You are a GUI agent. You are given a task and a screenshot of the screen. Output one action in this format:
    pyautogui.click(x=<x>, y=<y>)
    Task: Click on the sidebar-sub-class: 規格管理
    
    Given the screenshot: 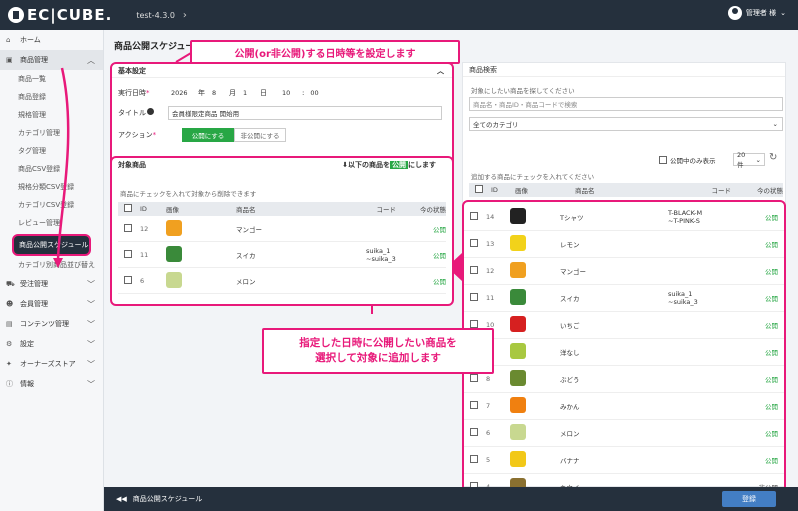 What is the action you would take?
    pyautogui.click(x=51, y=115)
    